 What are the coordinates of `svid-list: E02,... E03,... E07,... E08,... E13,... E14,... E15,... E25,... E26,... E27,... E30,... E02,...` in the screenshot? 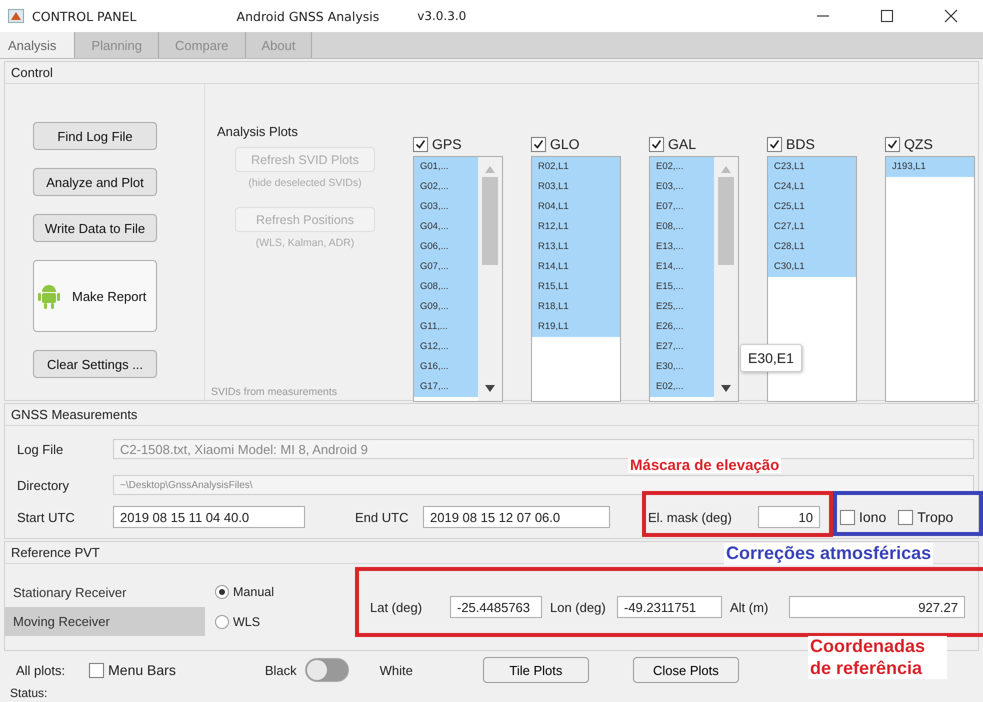 It's located at (694, 279).